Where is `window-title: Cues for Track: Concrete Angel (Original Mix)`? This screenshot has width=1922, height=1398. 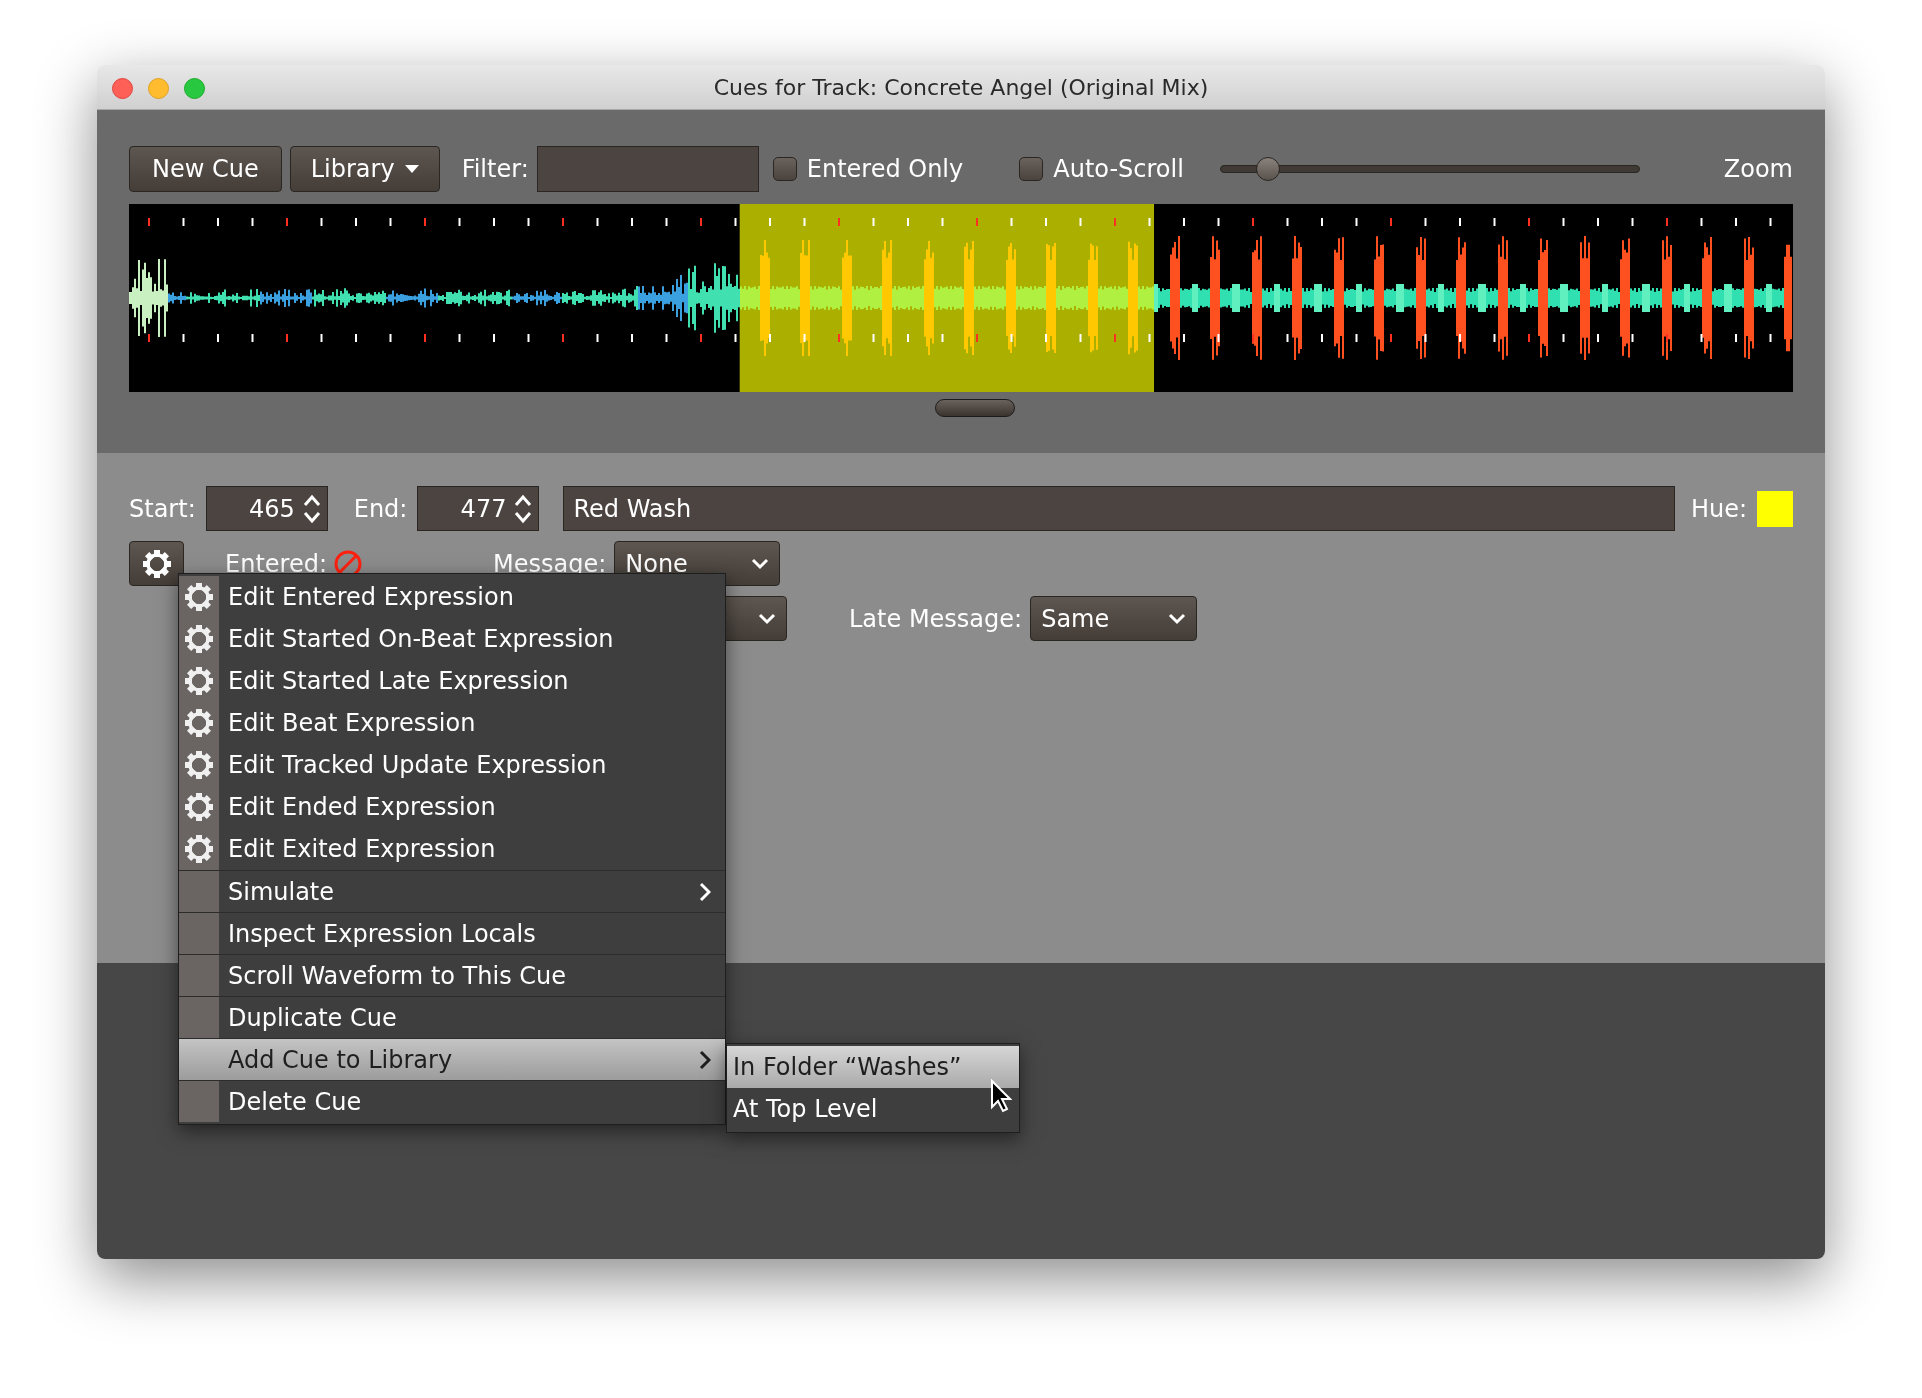 window-title: Cues for Track: Concrete Angel (Original Mix) is located at coordinates (961, 87).